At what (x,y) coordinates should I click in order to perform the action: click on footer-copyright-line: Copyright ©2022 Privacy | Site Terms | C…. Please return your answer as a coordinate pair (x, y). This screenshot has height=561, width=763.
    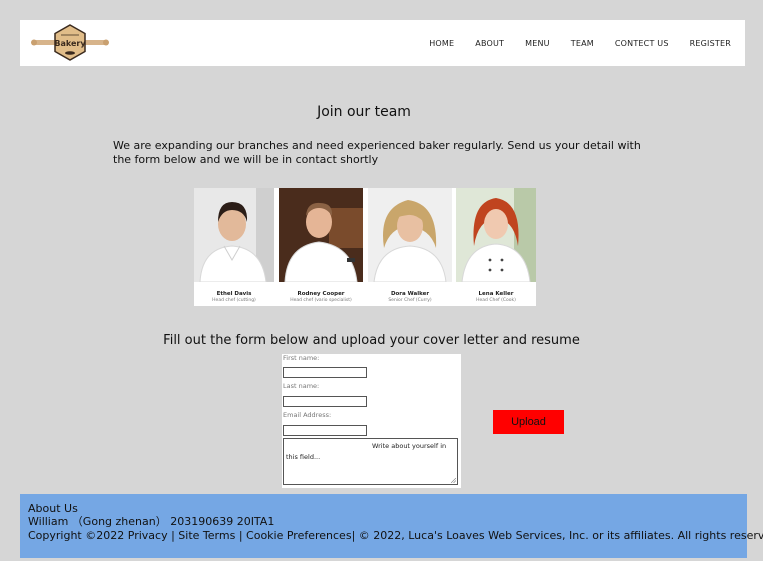
    Looking at the image, I should click on (395, 536).